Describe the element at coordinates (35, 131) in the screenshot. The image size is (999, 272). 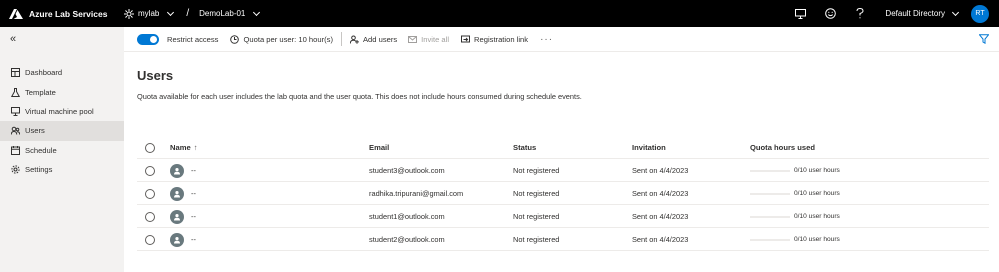
I see `sidebar-item-label: Users` at that location.